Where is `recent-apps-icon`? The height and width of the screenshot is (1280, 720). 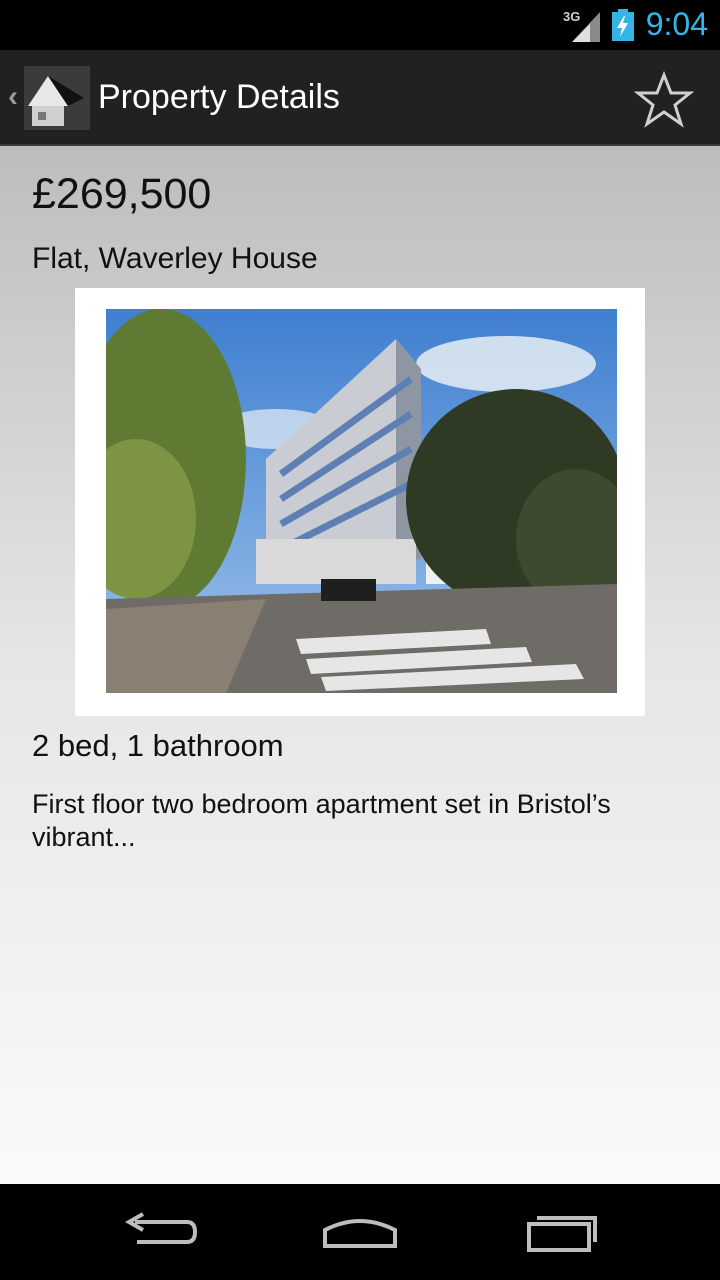
recent-apps-icon is located at coordinates (560, 1233).